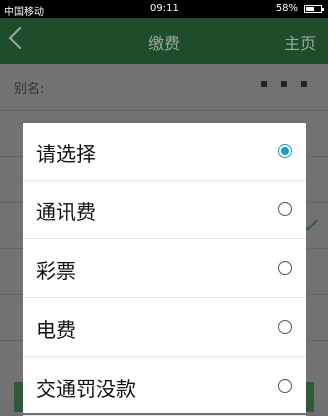  Describe the element at coordinates (300, 42) in the screenshot. I see `home-button: 主页` at that location.